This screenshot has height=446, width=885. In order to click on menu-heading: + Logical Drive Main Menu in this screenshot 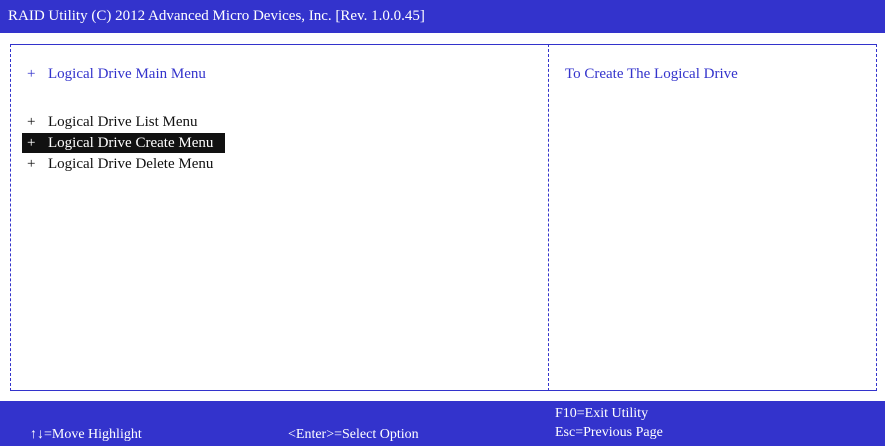, I will do `click(114, 74)`.